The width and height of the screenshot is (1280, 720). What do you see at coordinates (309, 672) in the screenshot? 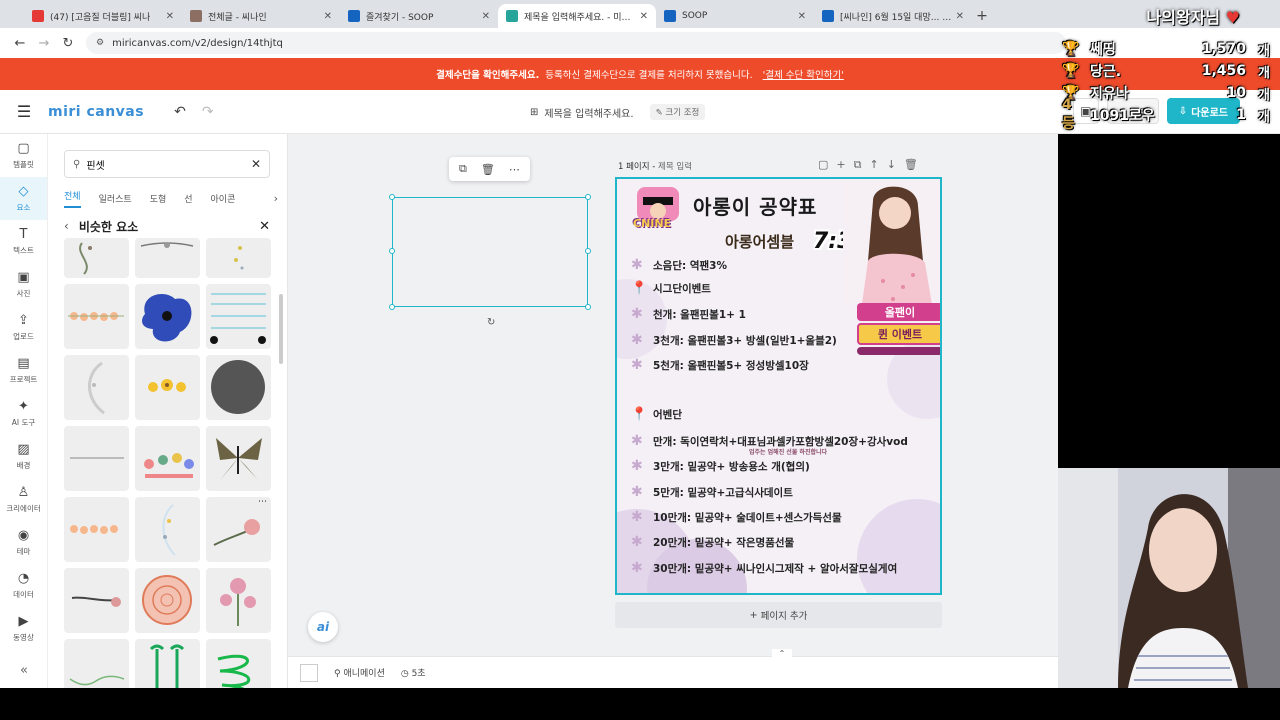
I see `page-thumbnail` at bounding box center [309, 672].